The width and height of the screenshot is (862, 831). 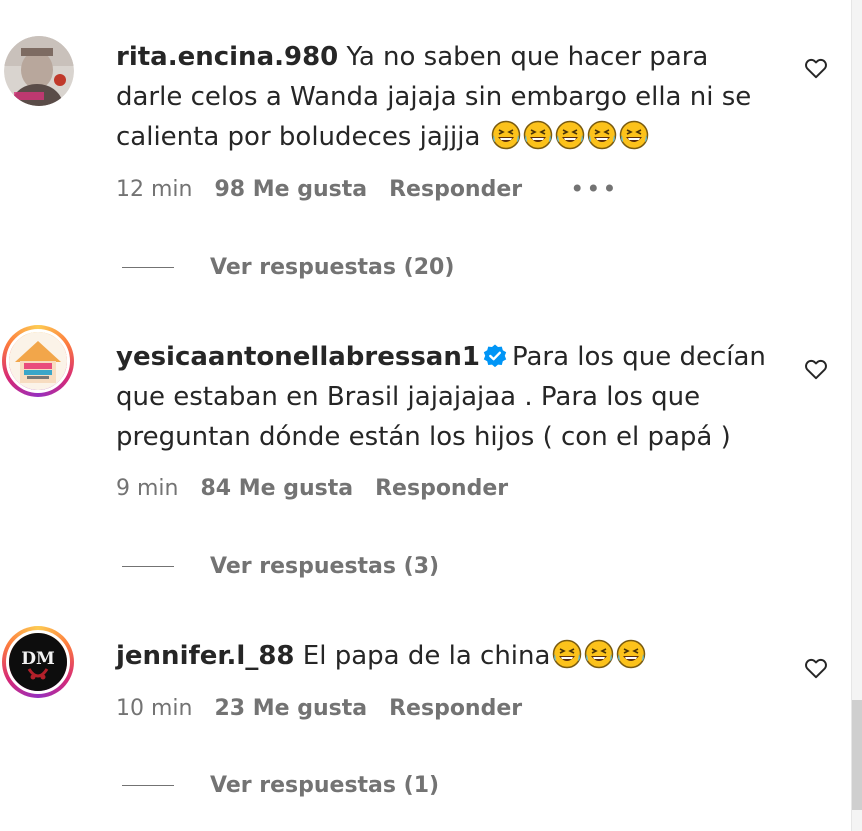 What do you see at coordinates (227, 57) in the screenshot?
I see `comment-username: rita.encina.980` at bounding box center [227, 57].